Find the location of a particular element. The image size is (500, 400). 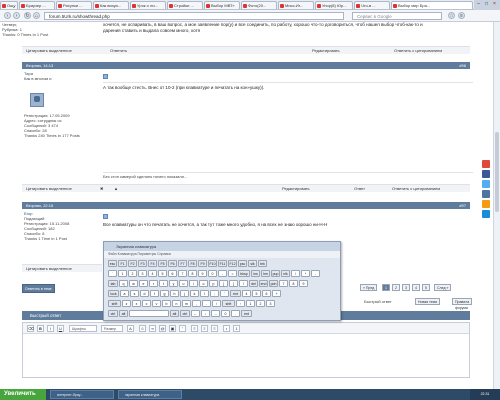

keyboard-key: F7 is located at coordinates (182, 263).